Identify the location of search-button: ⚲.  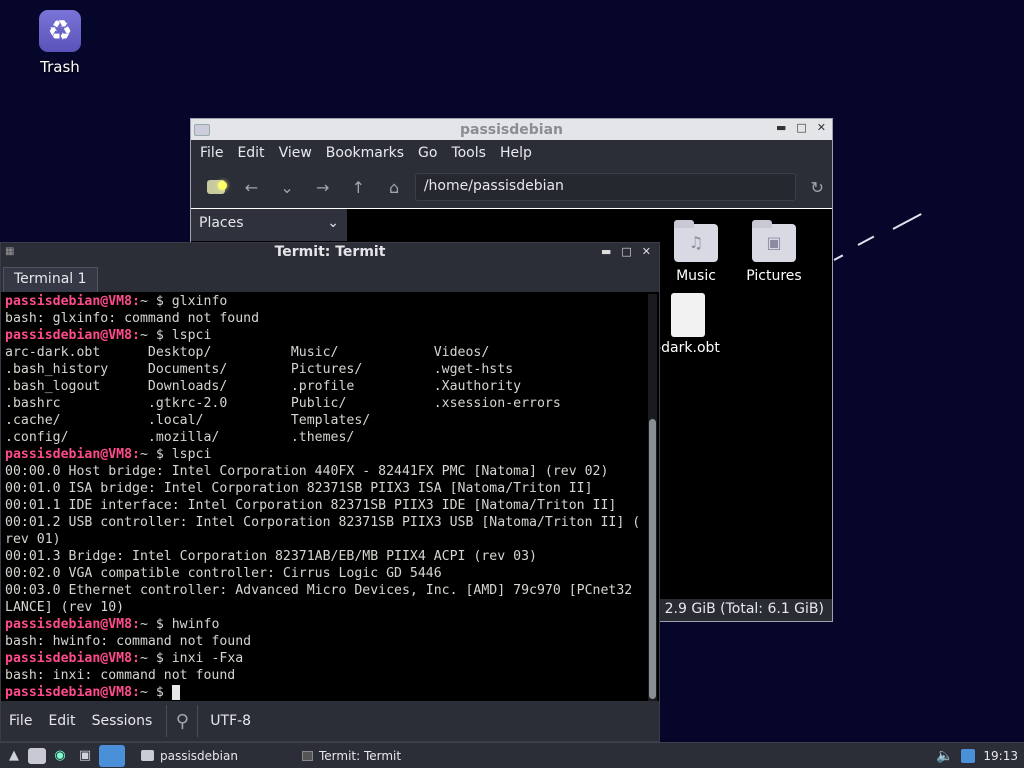
(182, 721).